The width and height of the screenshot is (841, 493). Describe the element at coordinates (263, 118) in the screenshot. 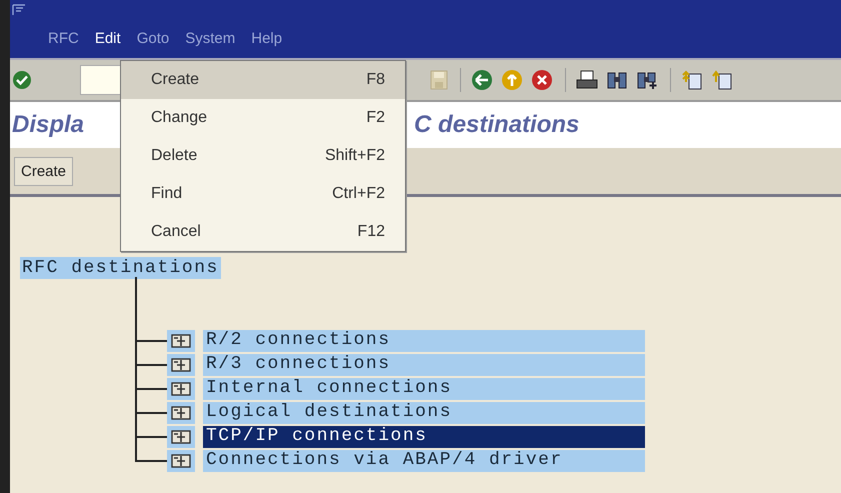

I see `menu-entry: Change F2` at that location.